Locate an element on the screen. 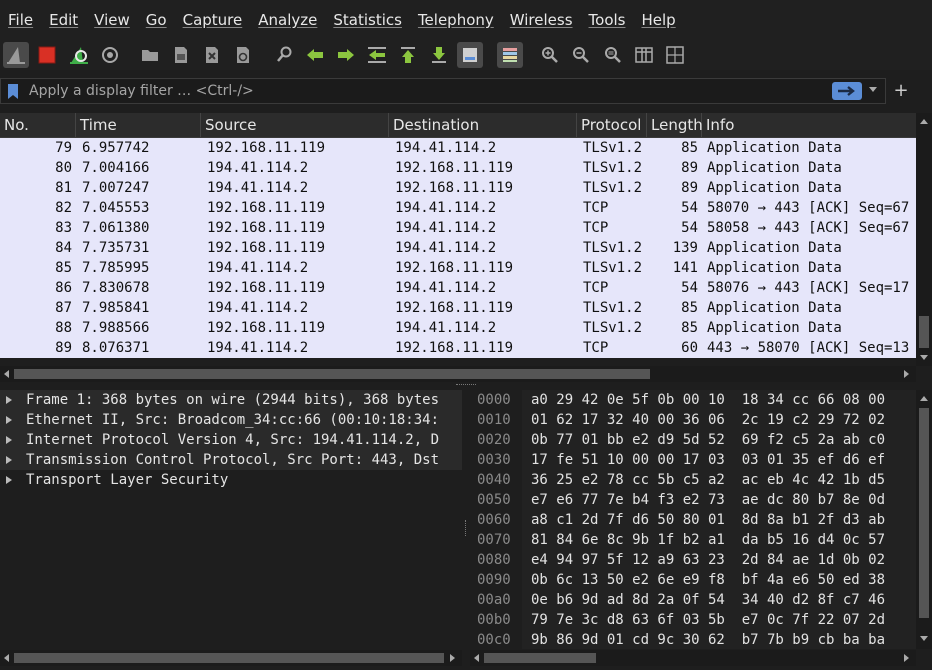  stop-capture-button is located at coordinates (47, 55).